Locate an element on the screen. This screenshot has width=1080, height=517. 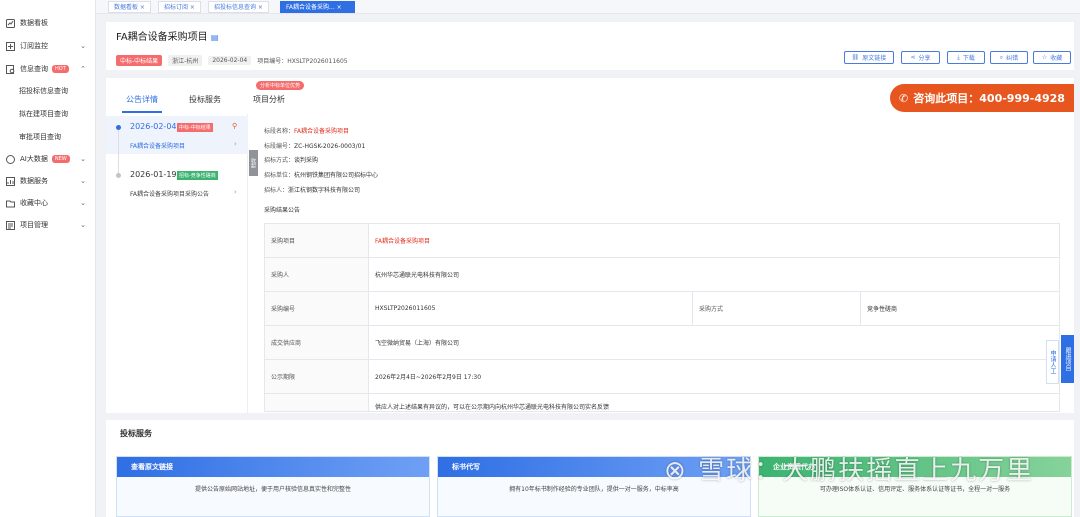
consult-phone-banner: ✆ 咨询此项目：400-999-4928 is located at coordinates (982, 98).